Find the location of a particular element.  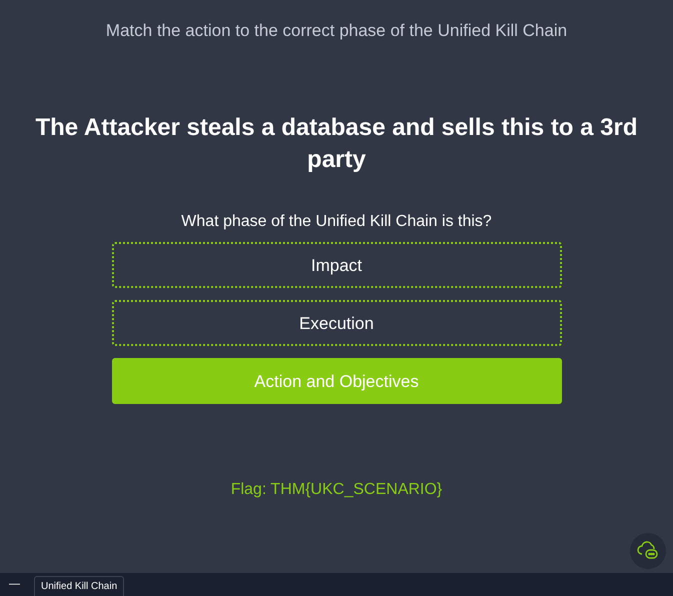

scenario-heading: The Attacker steals a database and sells this to a 3rd party is located at coordinates (336, 143).